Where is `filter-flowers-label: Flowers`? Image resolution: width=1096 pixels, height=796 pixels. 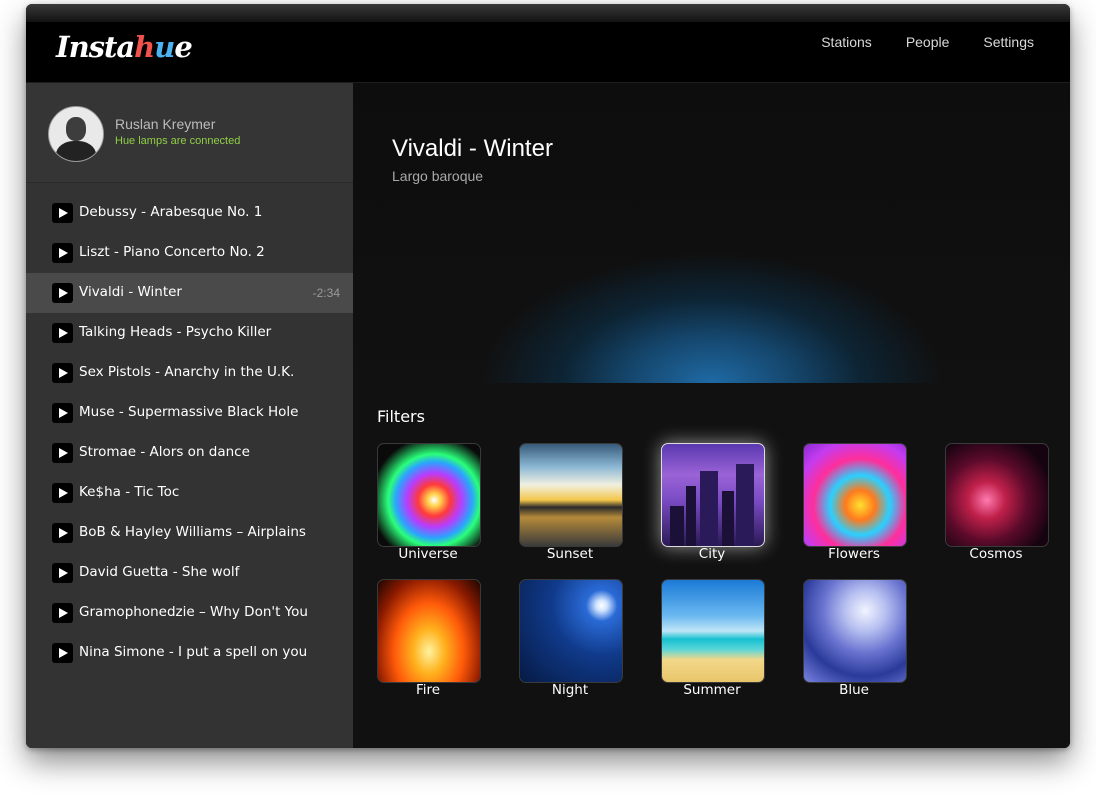 filter-flowers-label: Flowers is located at coordinates (854, 554).